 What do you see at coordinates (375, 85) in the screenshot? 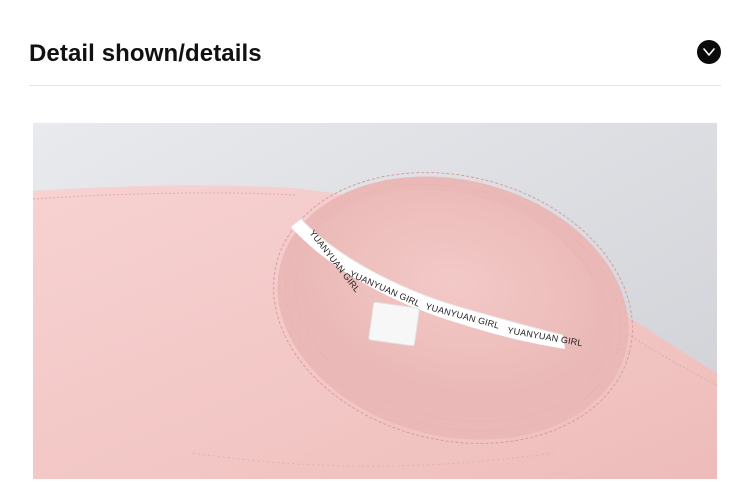
I see `header-divider` at bounding box center [375, 85].